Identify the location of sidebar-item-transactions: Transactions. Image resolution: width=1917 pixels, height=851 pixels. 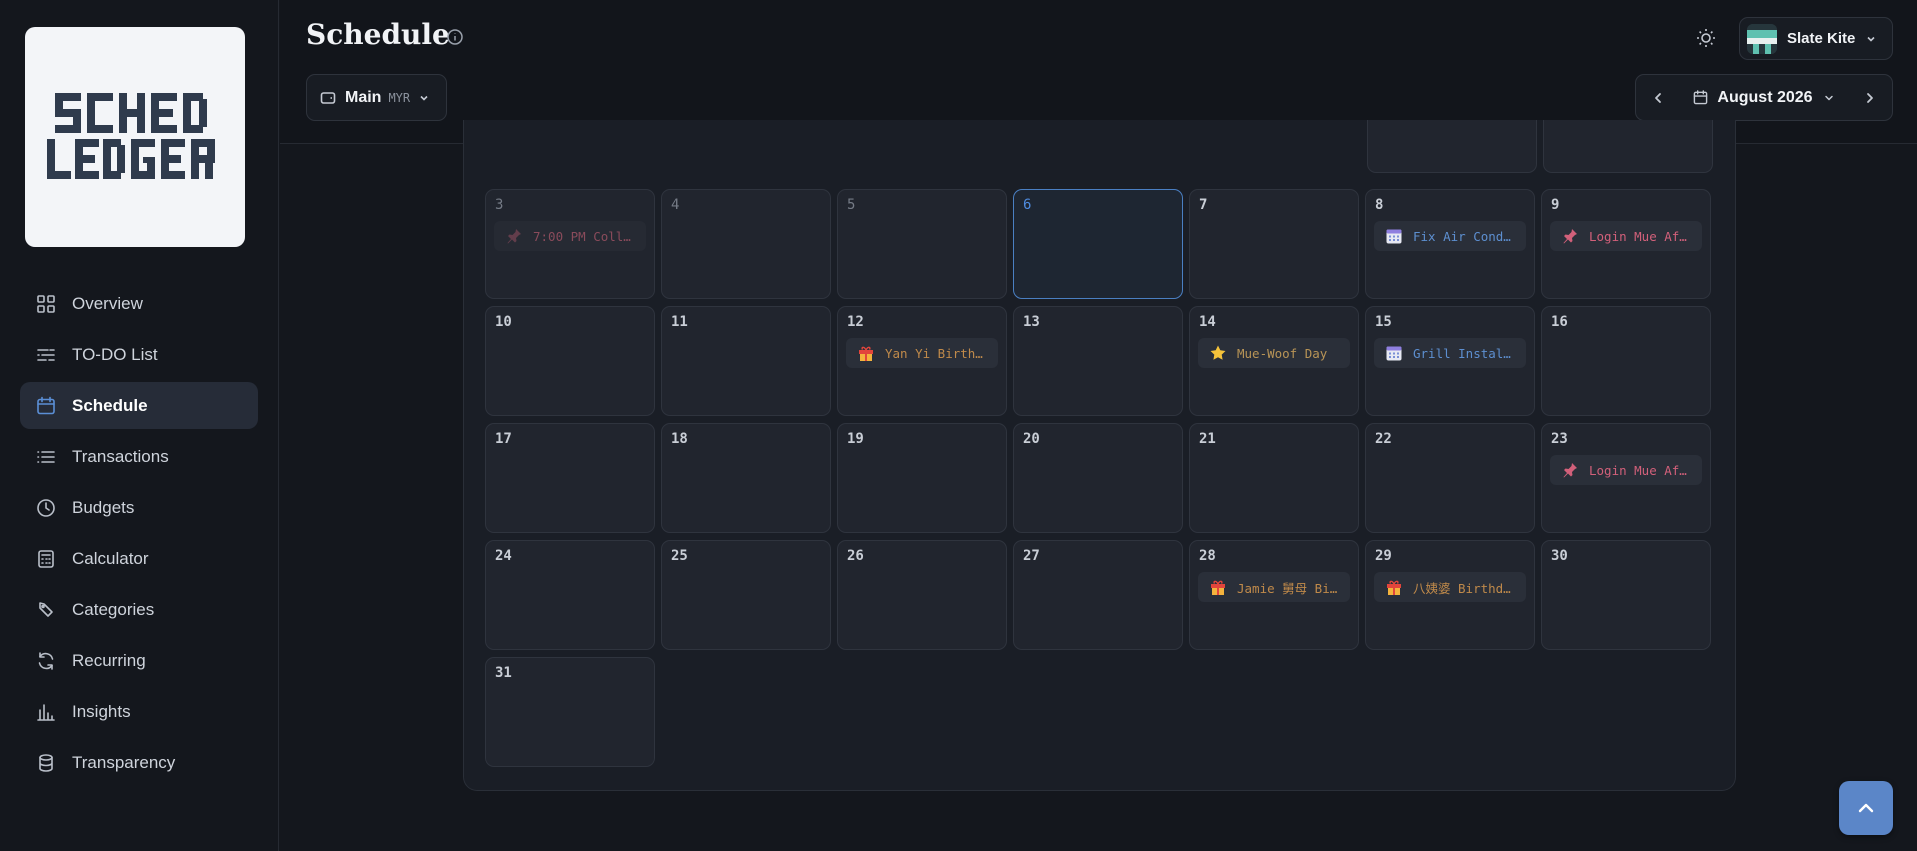
(139, 456).